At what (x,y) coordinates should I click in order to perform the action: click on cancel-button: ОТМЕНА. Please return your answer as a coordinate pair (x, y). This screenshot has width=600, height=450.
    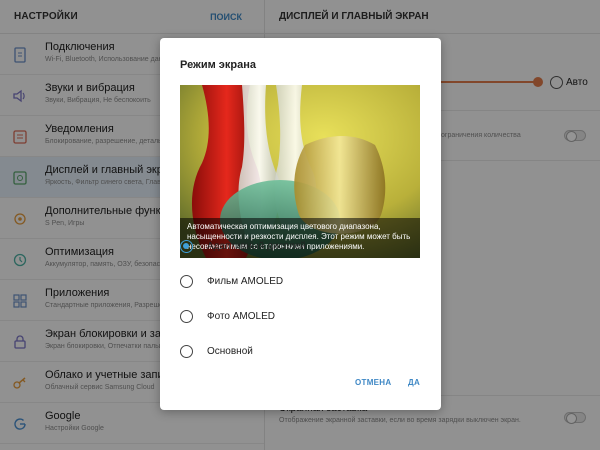
    Looking at the image, I should click on (373, 382).